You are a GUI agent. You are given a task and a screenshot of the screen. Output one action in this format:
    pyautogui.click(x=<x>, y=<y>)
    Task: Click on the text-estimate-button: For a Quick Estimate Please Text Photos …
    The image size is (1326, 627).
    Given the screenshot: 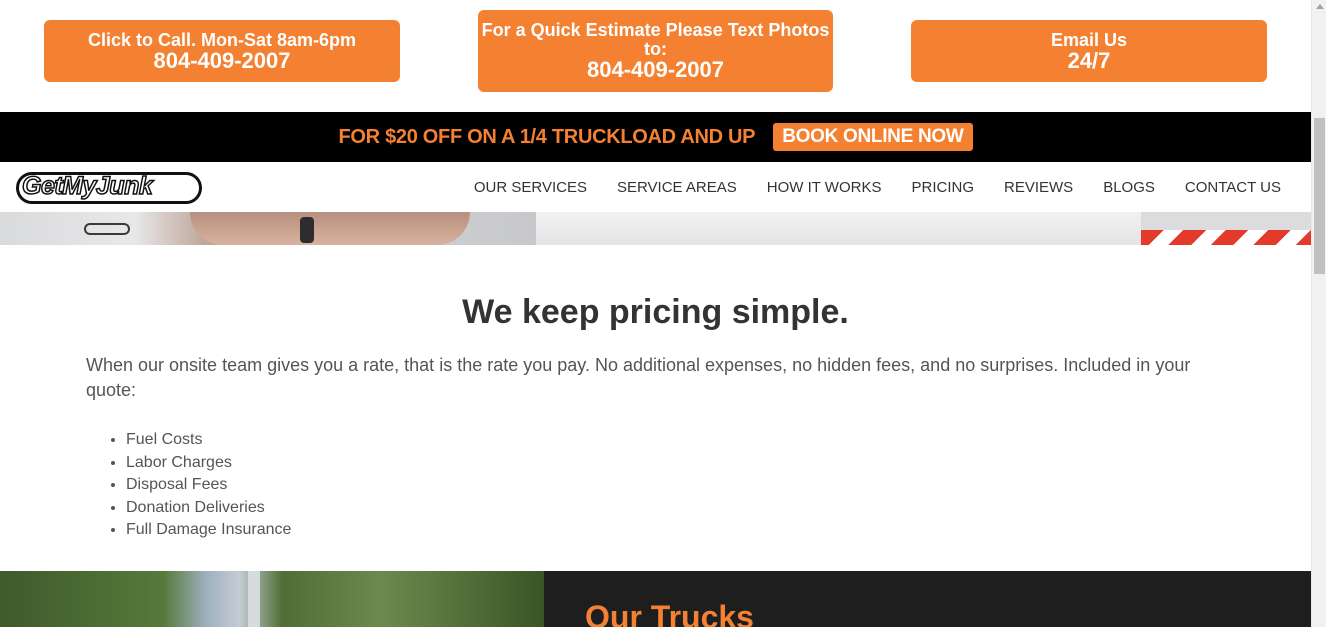 What is the action you would take?
    pyautogui.click(x=655, y=51)
    